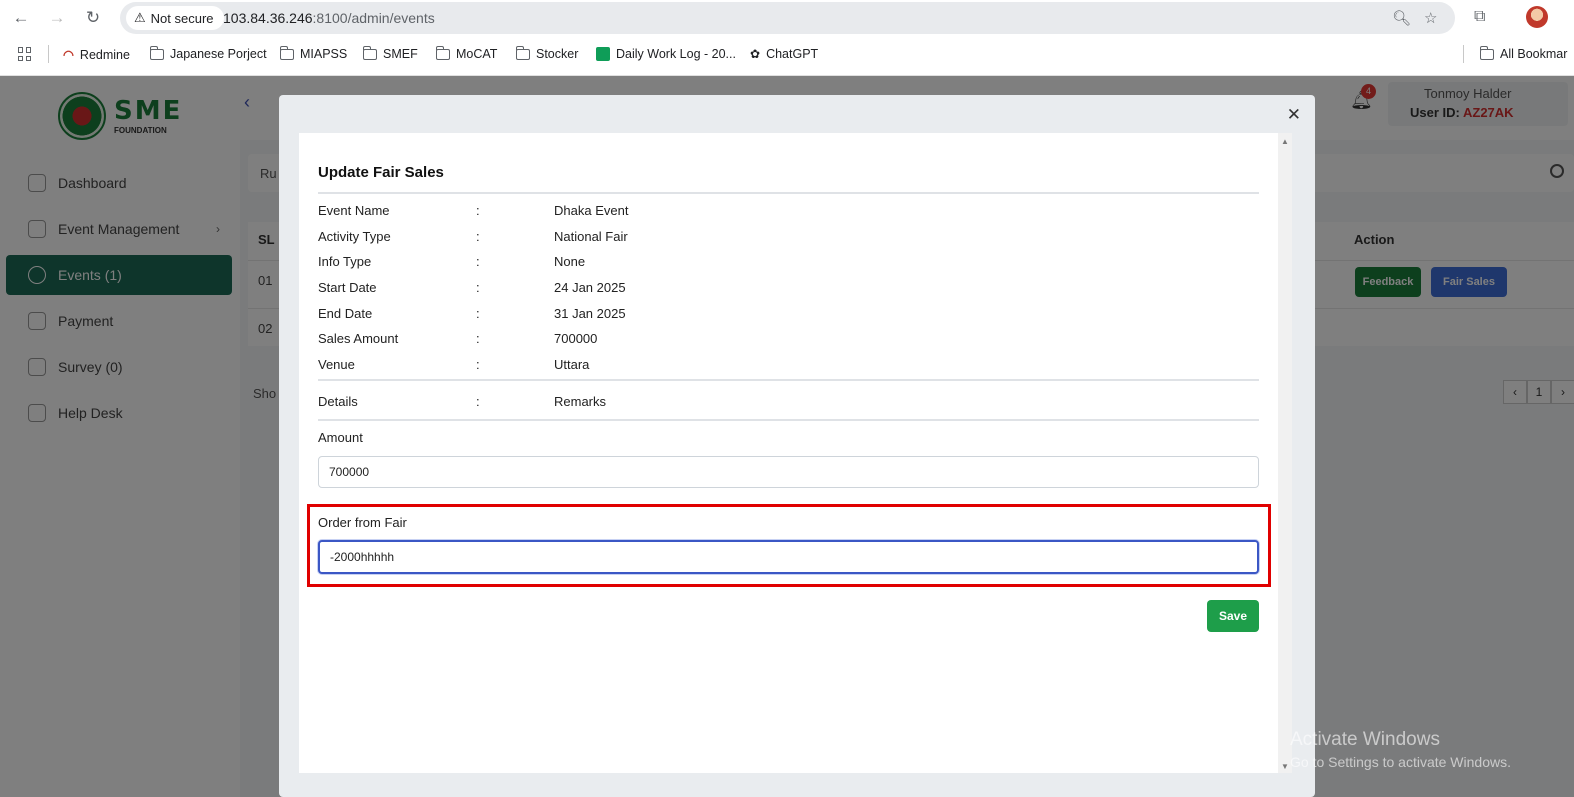  Describe the element at coordinates (390, 53) in the screenshot. I see `bookmark-smef: SMEF` at that location.